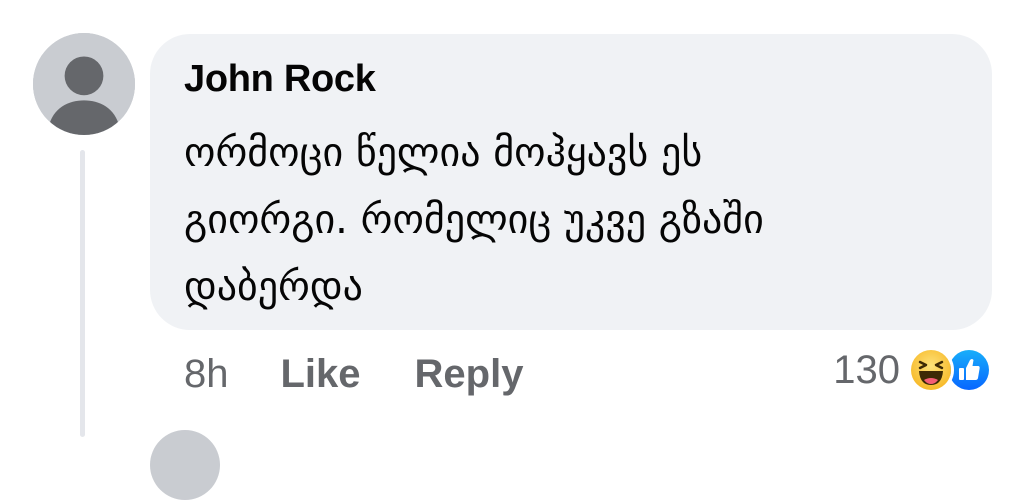 The height and width of the screenshot is (500, 1024). What do you see at coordinates (866, 369) in the screenshot?
I see `reaction-count: 130` at bounding box center [866, 369].